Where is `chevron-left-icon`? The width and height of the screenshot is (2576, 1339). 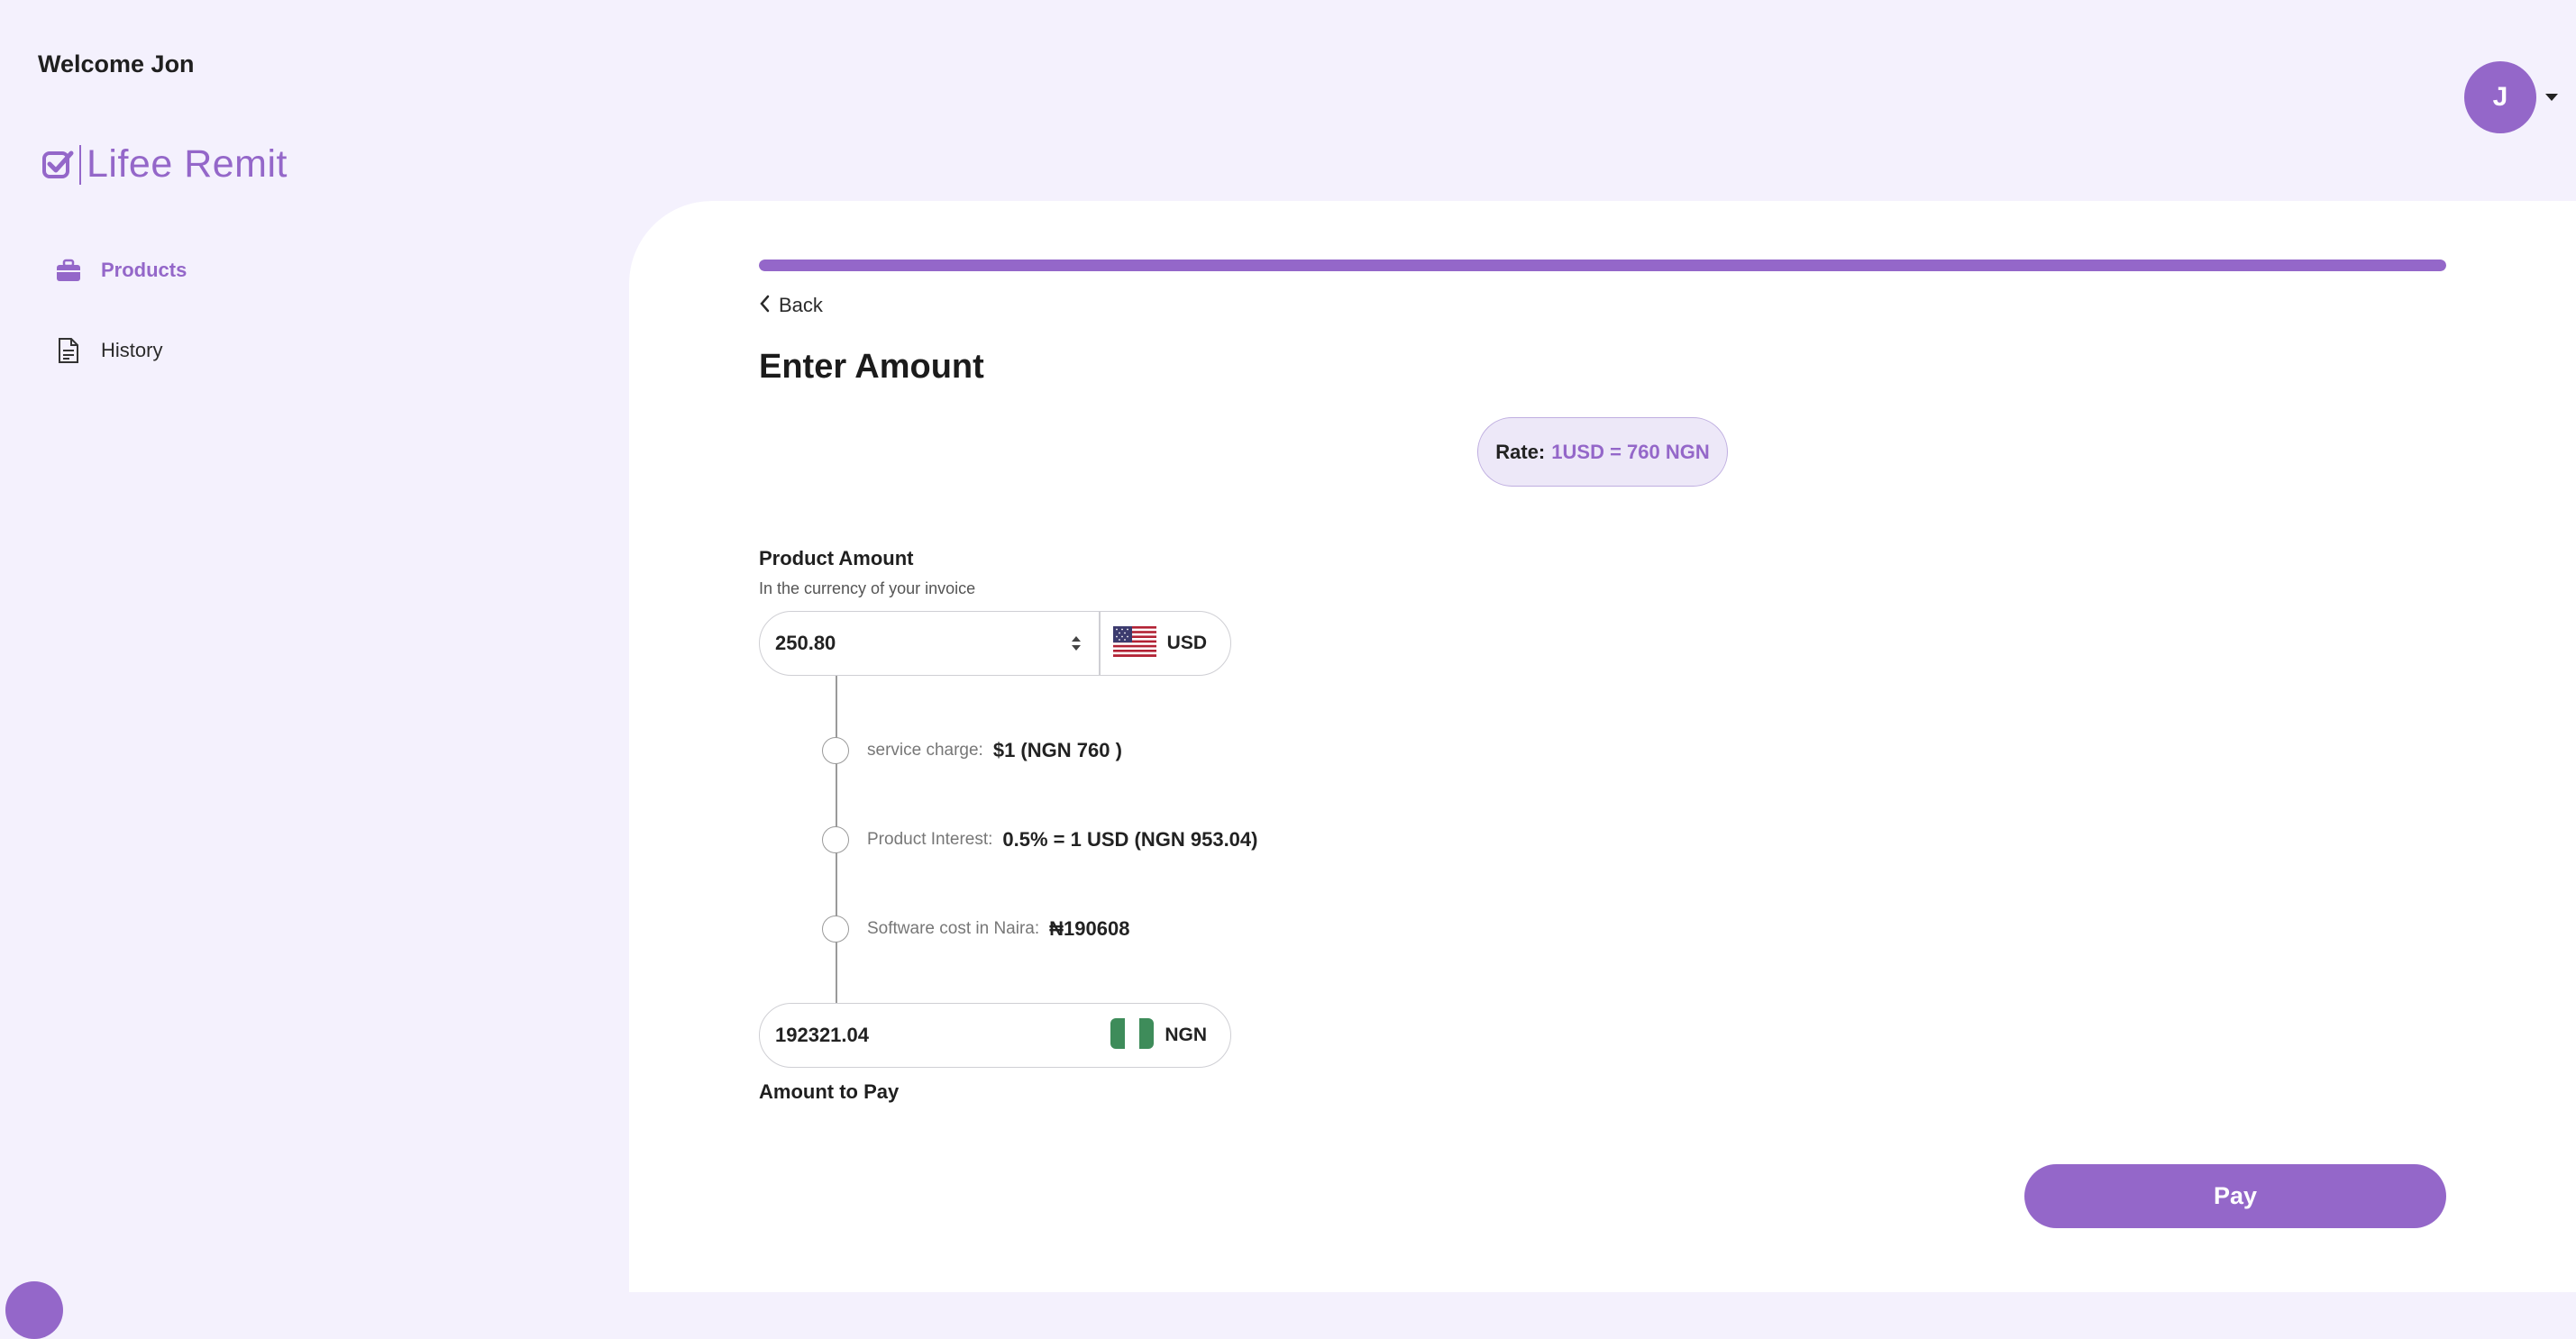
chevron-left-icon is located at coordinates (764, 306).